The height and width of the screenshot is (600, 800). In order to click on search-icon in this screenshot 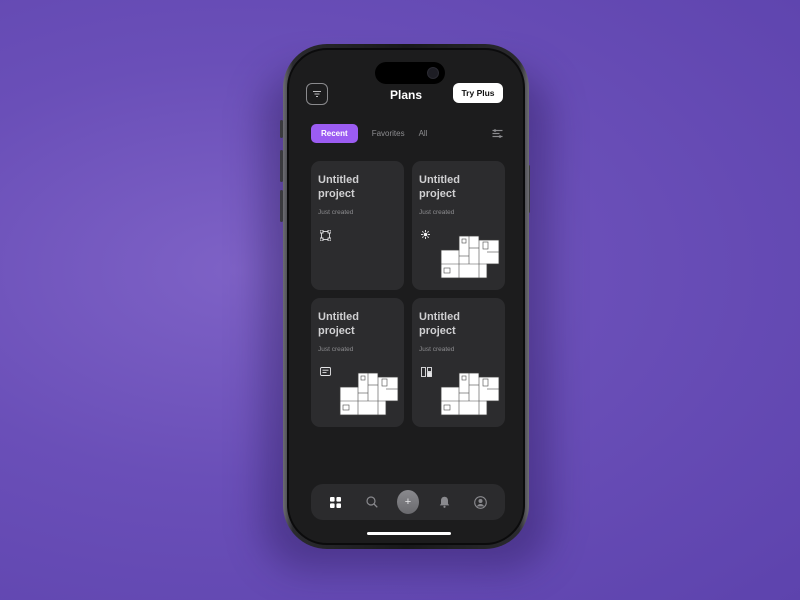, I will do `click(371, 502)`.